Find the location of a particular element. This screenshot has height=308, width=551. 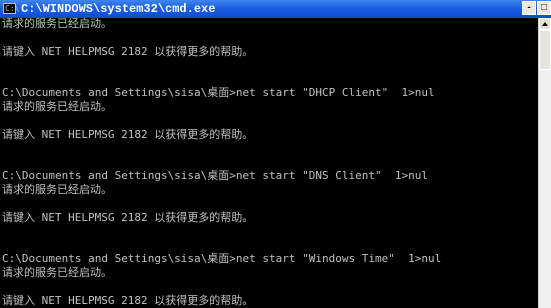

vertical-scrollbar is located at coordinates (544, 163).